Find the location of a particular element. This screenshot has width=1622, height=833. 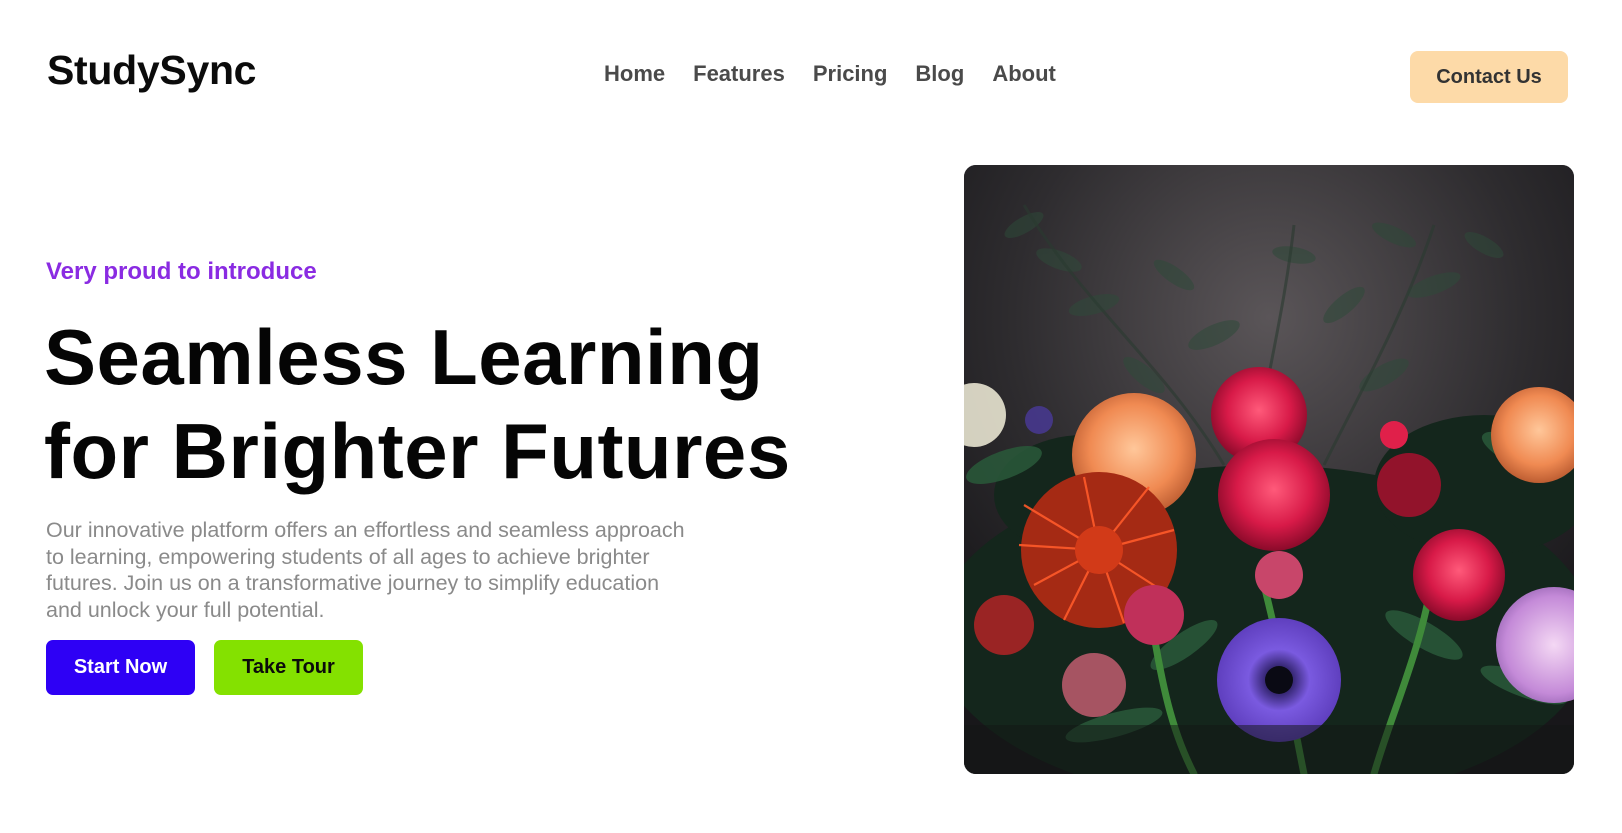

headline-line-2: for Brighter Futures is located at coordinates (417, 451).